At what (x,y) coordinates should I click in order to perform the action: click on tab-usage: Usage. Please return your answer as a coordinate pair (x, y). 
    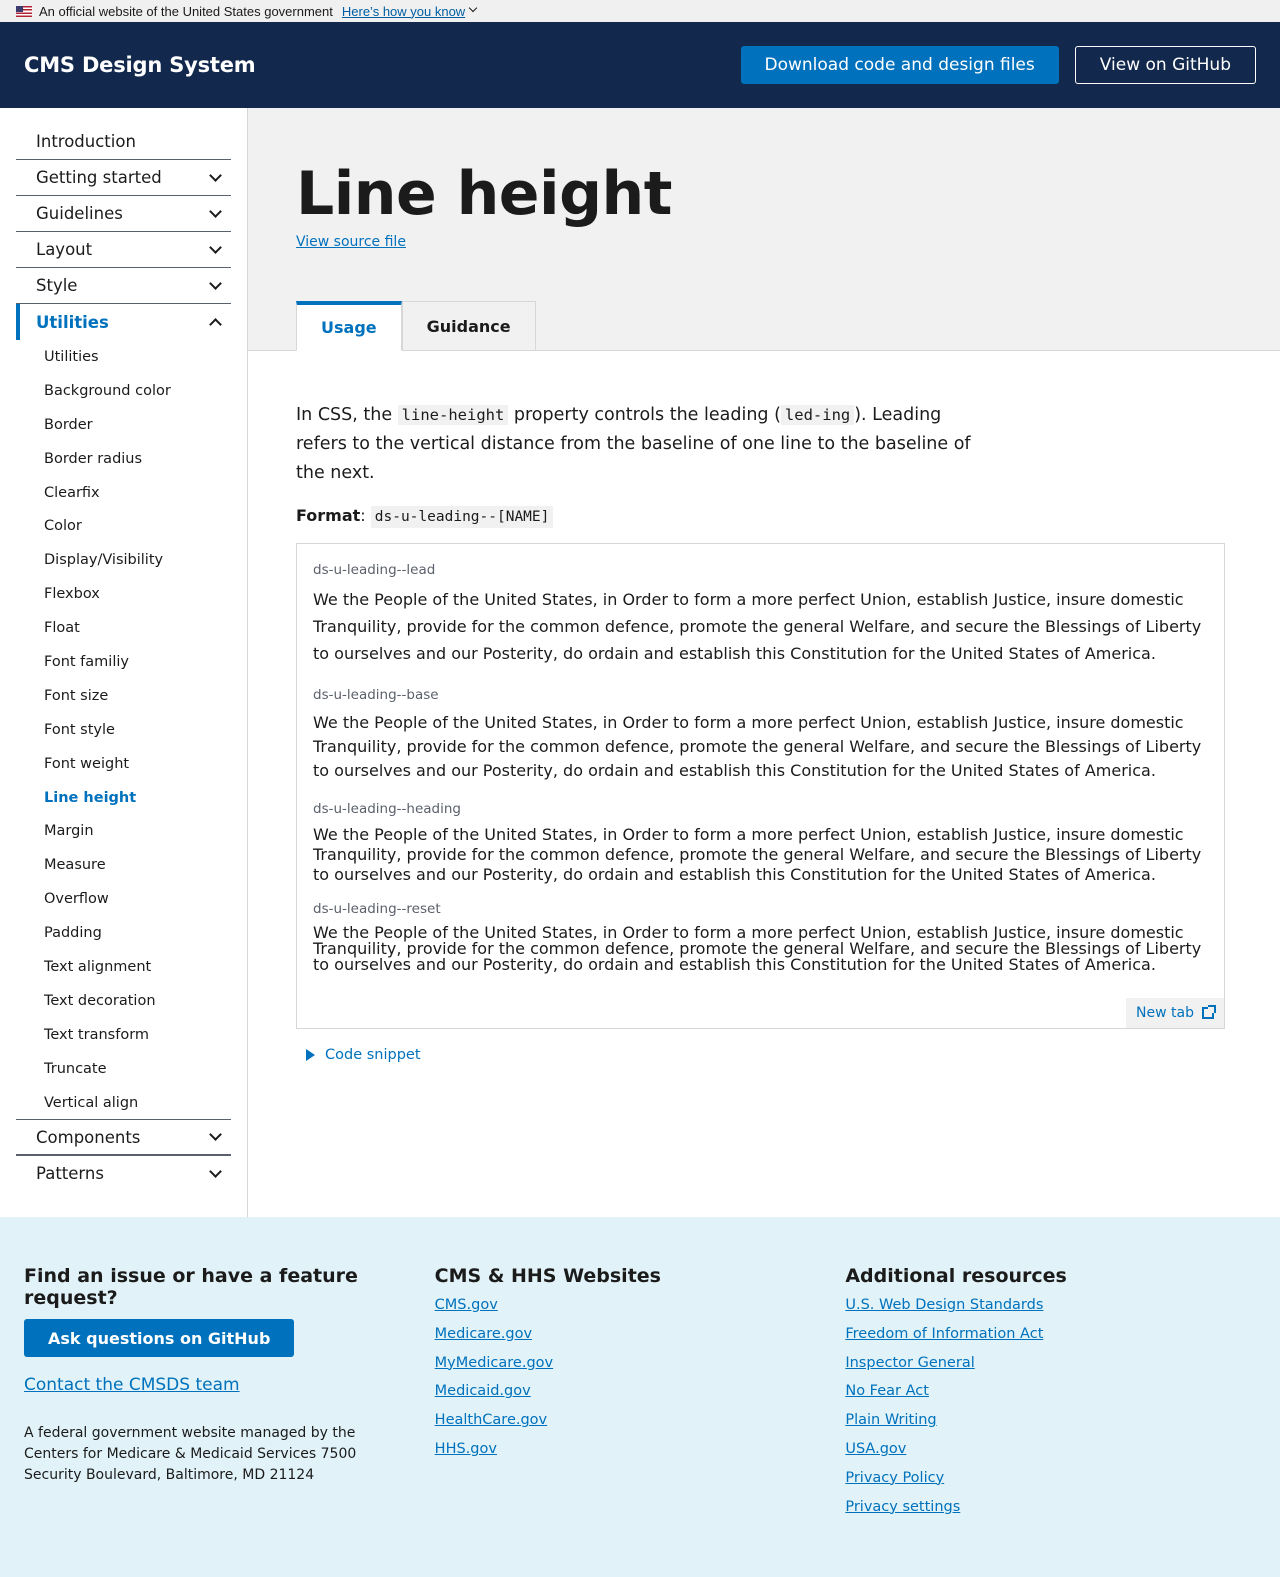
    Looking at the image, I should click on (349, 326).